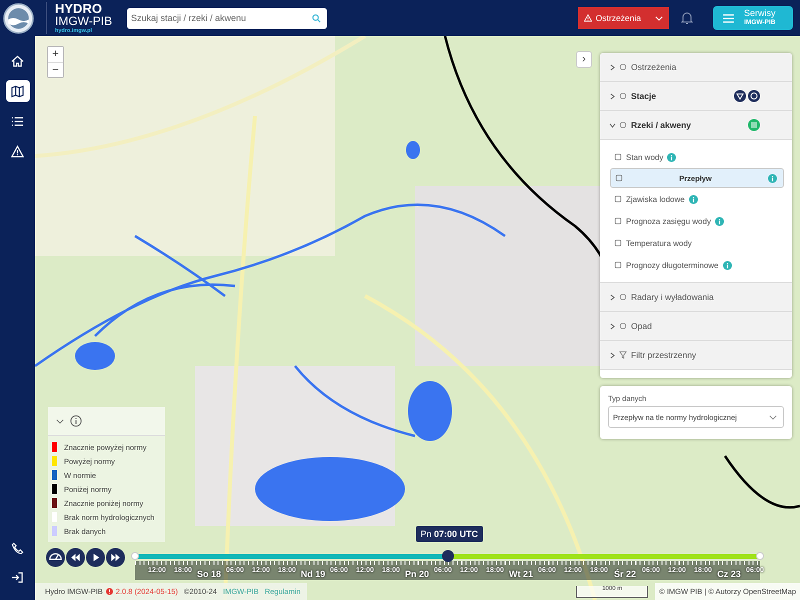 This screenshot has height=600, width=800. What do you see at coordinates (696, 67) in the screenshot?
I see `section-header: Ostrzeżenia` at bounding box center [696, 67].